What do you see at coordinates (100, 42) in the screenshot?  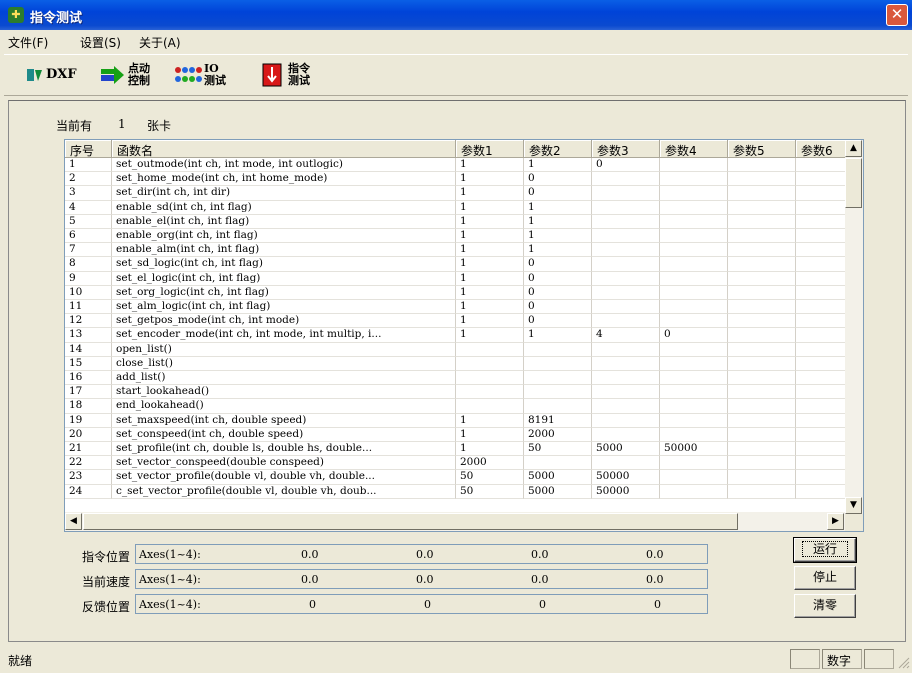 I see `menu-settings: 设置(S)` at bounding box center [100, 42].